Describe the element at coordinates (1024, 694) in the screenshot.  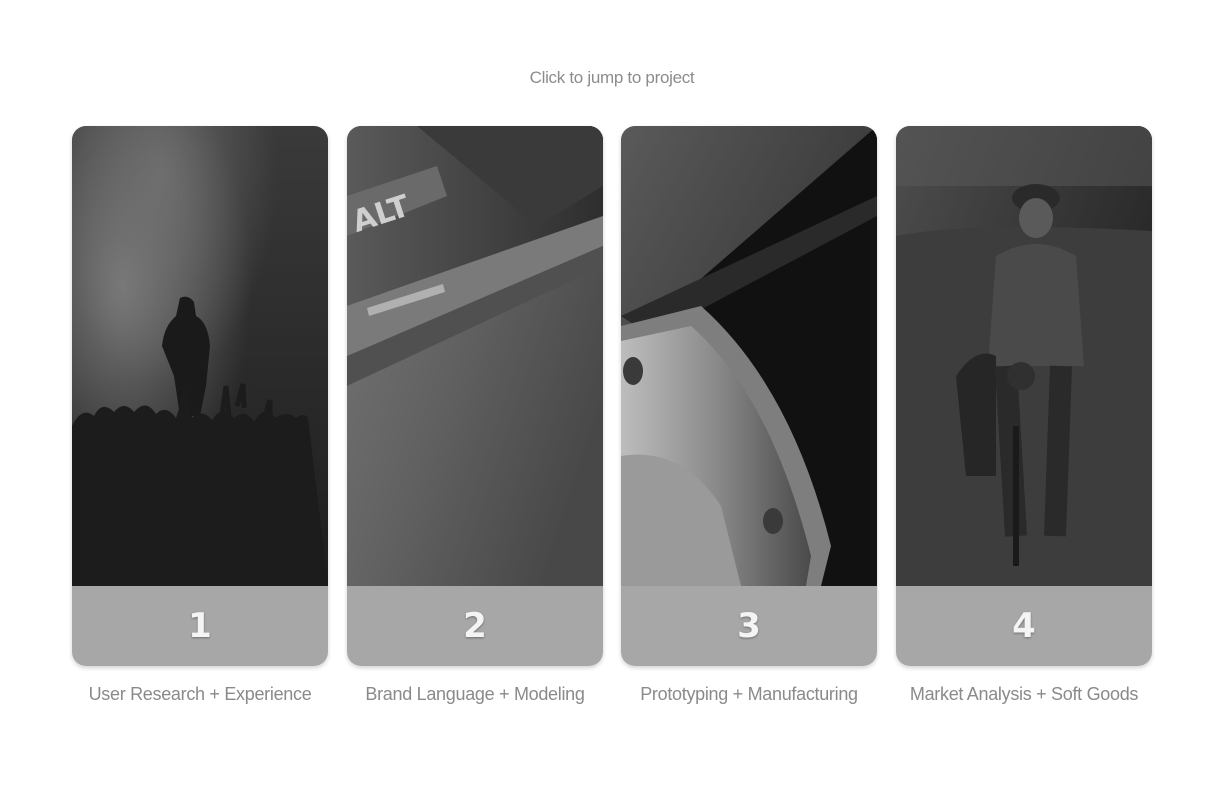
I see `project-caption-4: Market Analysis + Soft Goods` at that location.